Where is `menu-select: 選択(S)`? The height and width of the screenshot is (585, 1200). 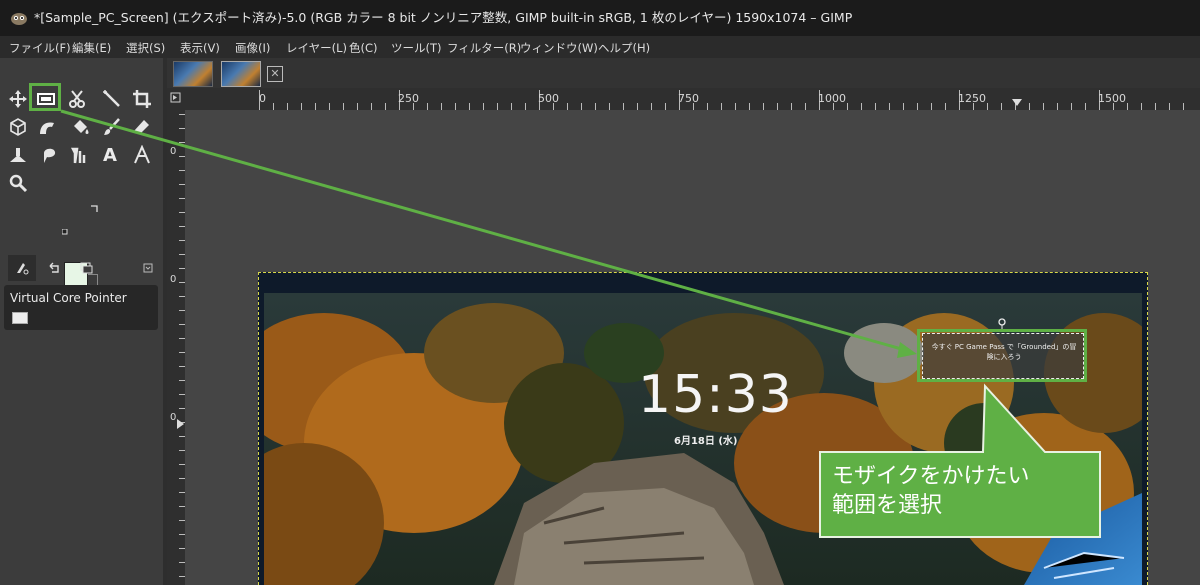
menu-select: 選択(S) is located at coordinates (145, 48).